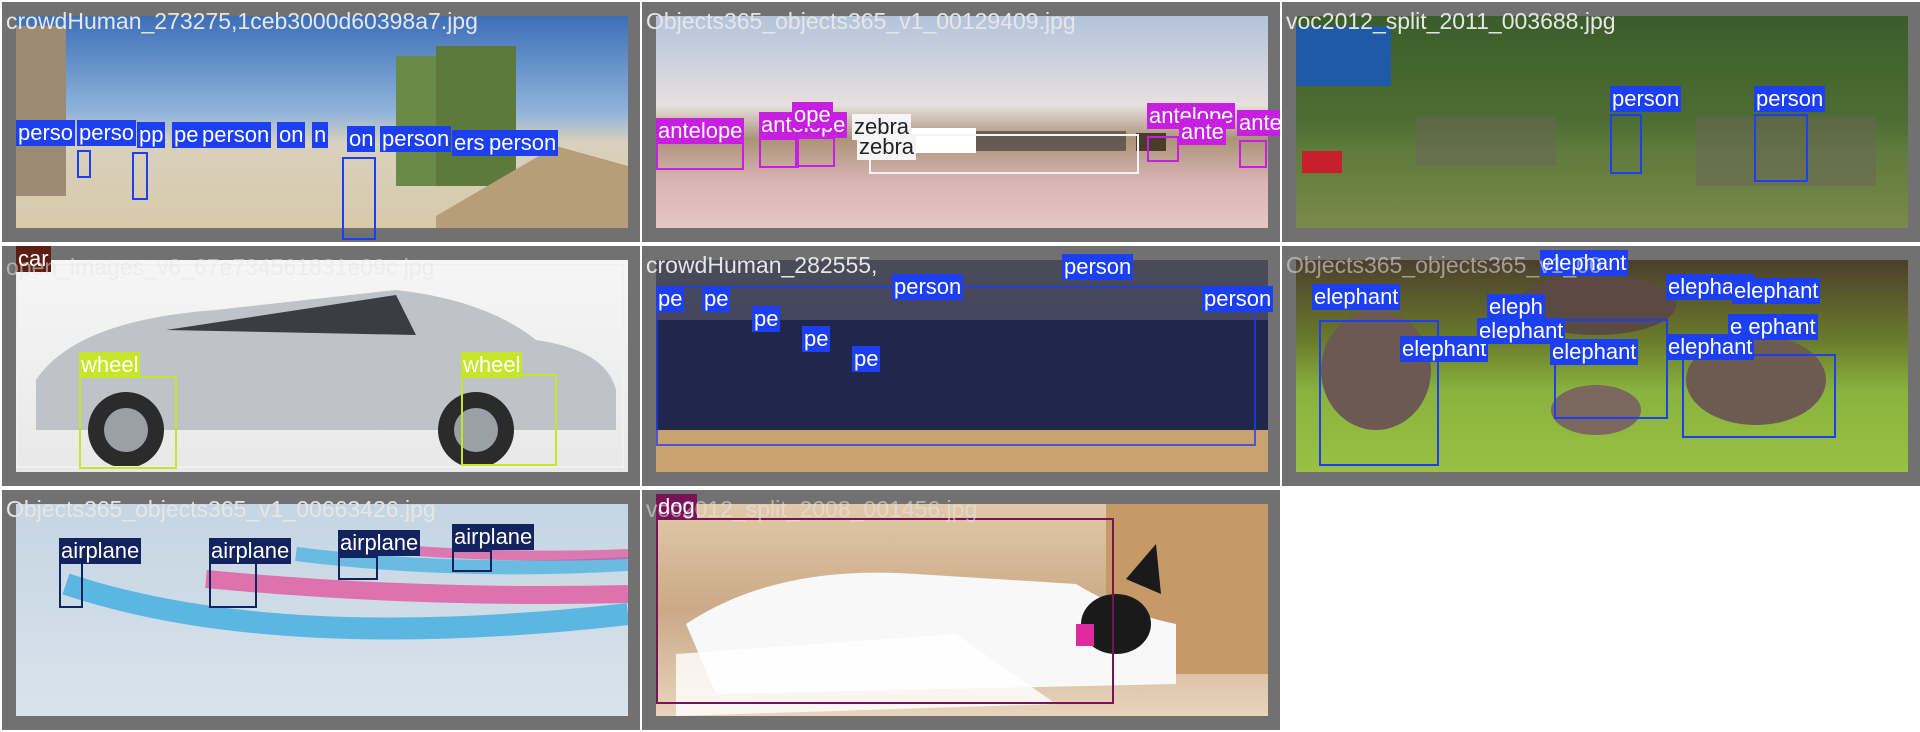 The height and width of the screenshot is (732, 1920). Describe the element at coordinates (221, 509) in the screenshot. I see `image-filename: Objects365_objects365_v1_00663426.jpg` at that location.